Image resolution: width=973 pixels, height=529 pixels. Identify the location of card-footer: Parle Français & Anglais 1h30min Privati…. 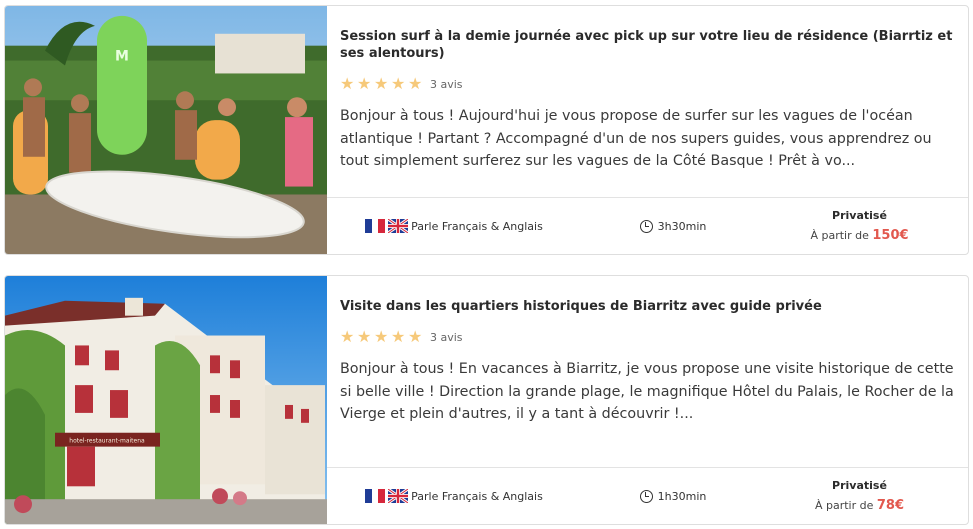
(647, 495).